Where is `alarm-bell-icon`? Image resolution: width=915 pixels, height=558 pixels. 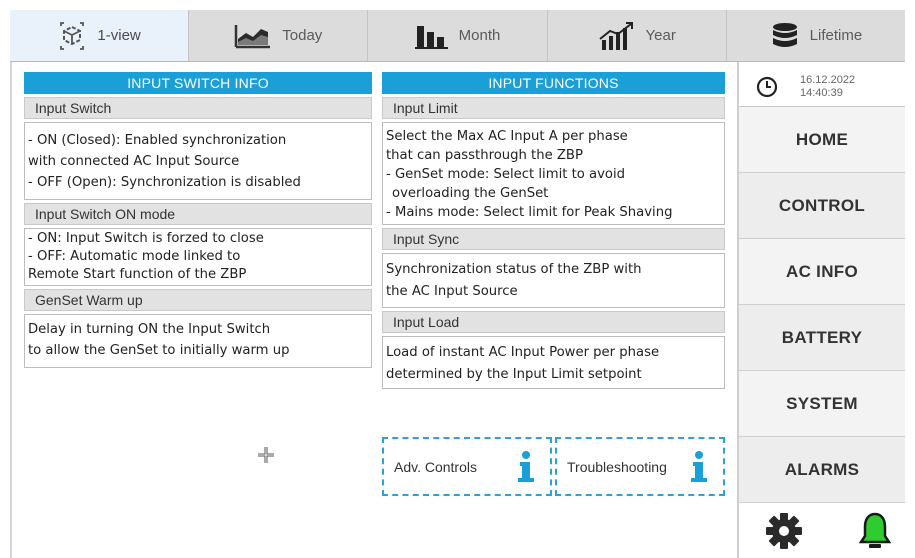 alarm-bell-icon is located at coordinates (875, 531).